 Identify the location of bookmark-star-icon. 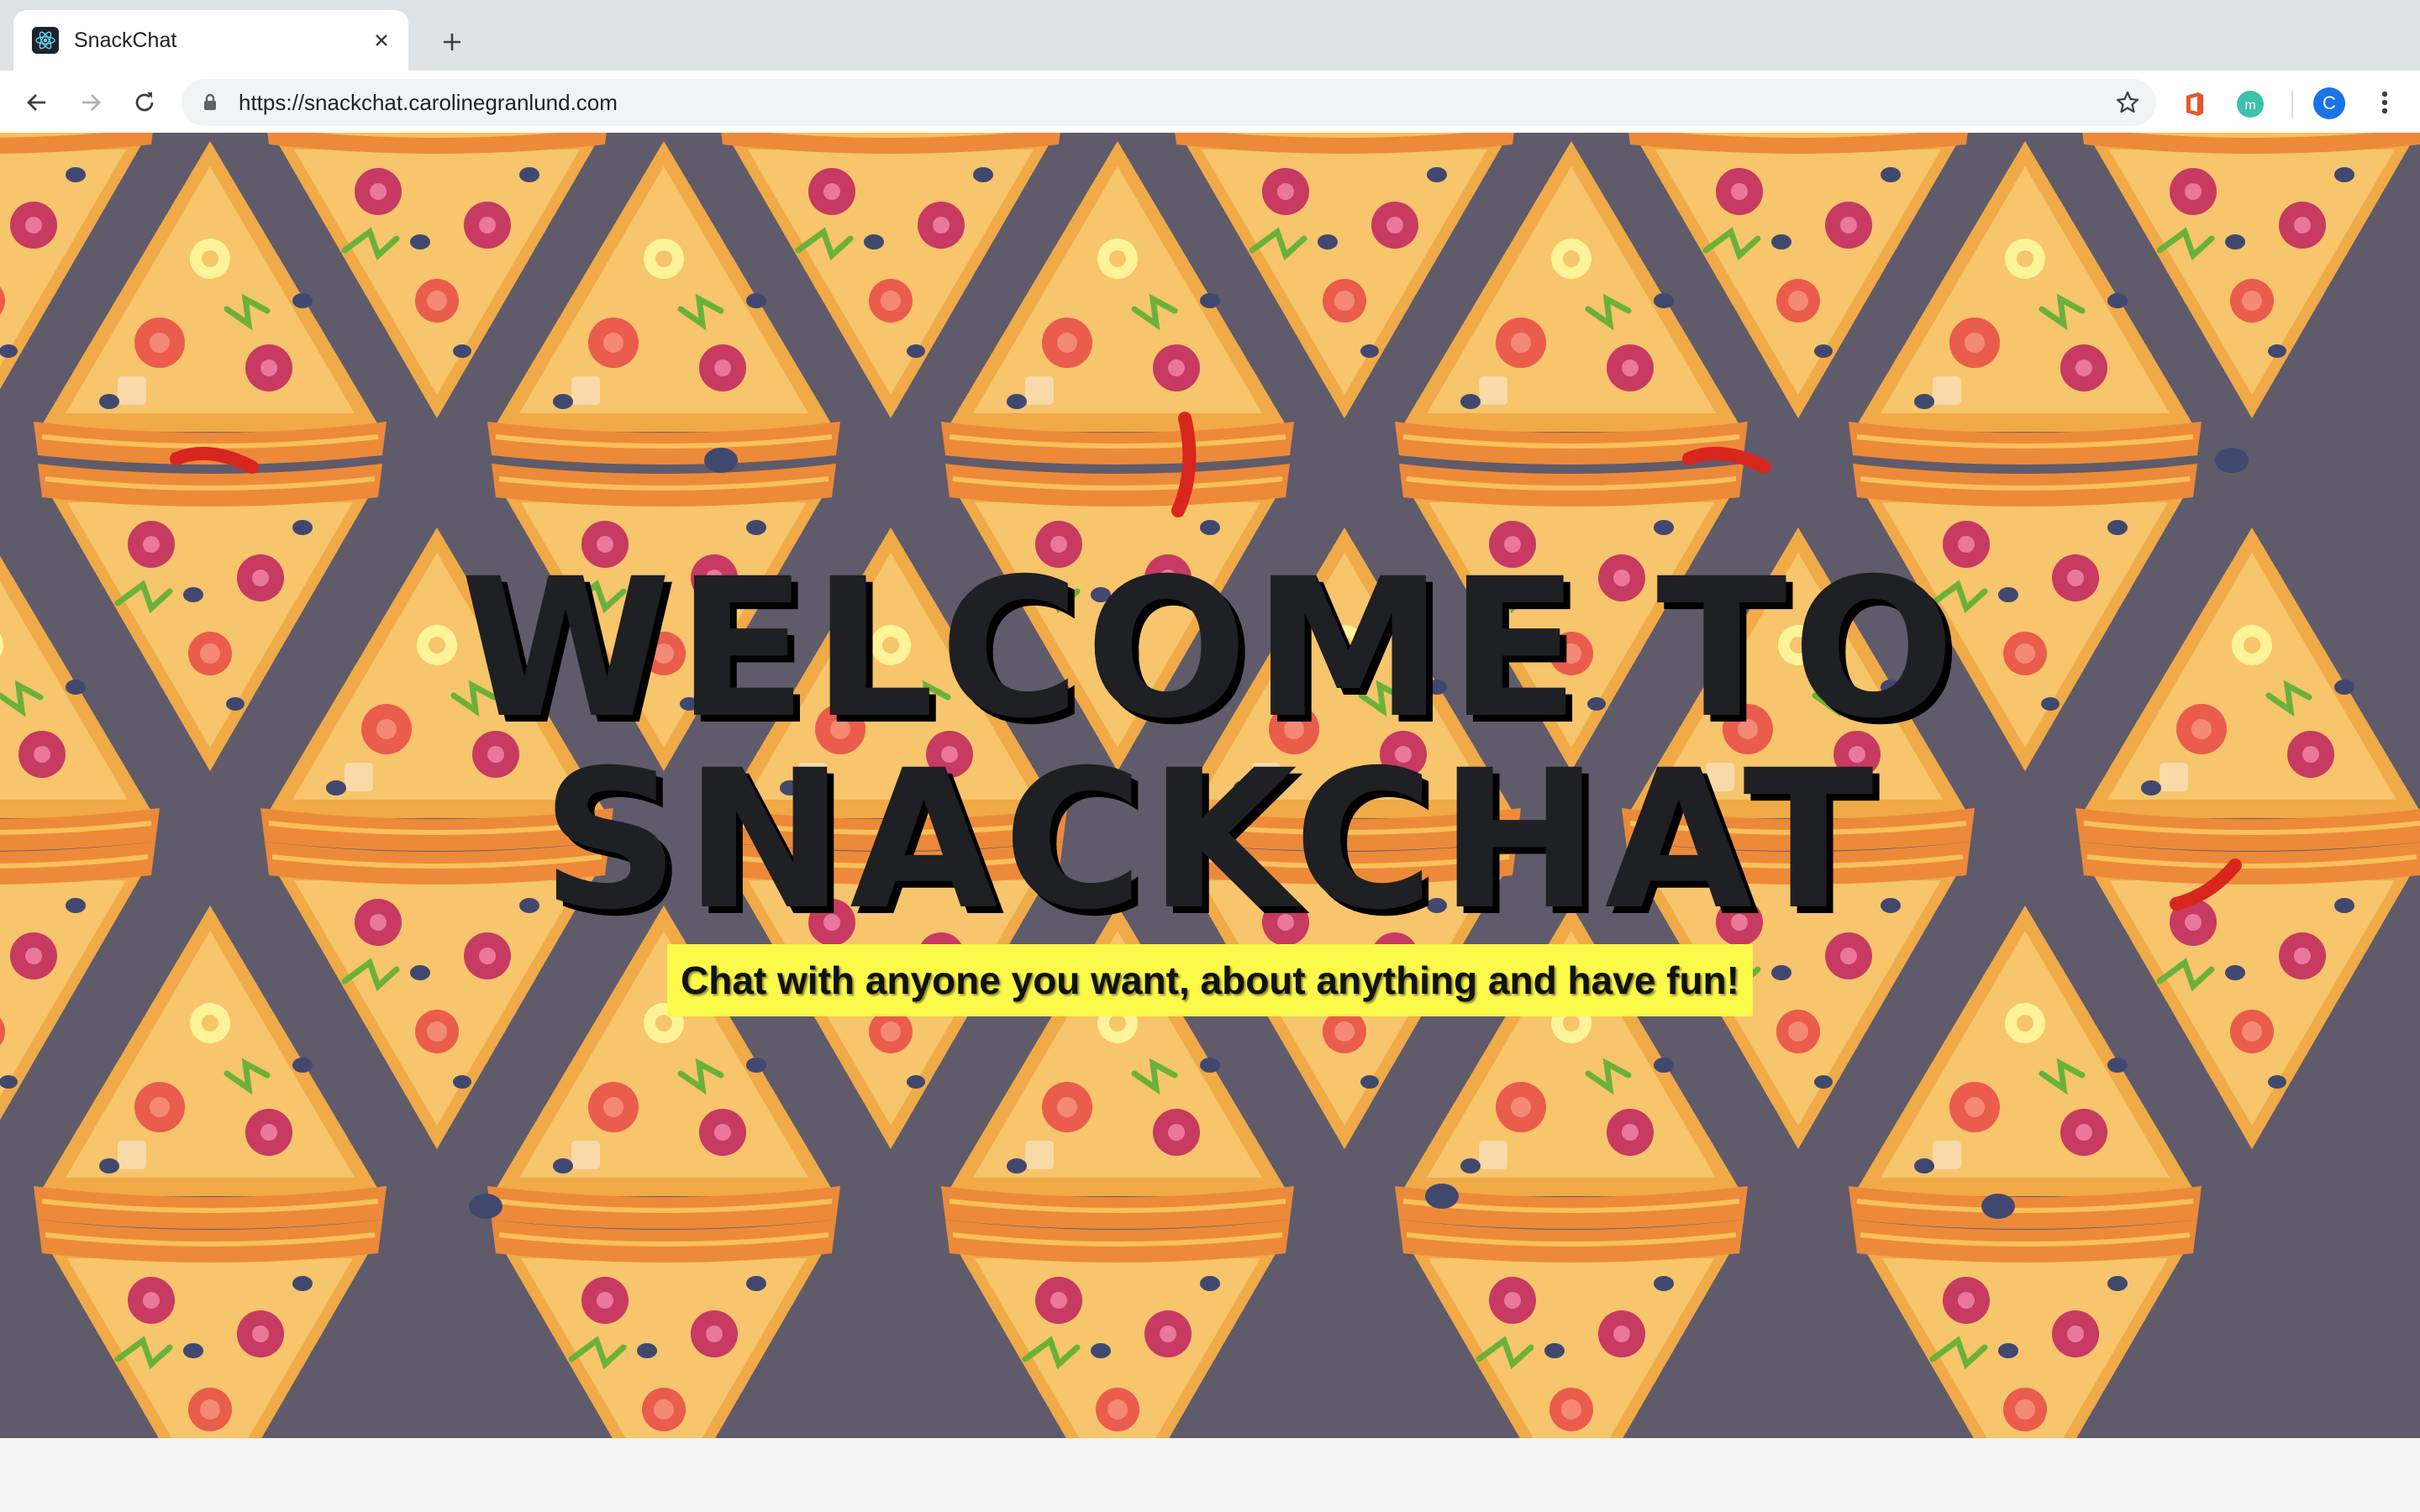
(2127, 102).